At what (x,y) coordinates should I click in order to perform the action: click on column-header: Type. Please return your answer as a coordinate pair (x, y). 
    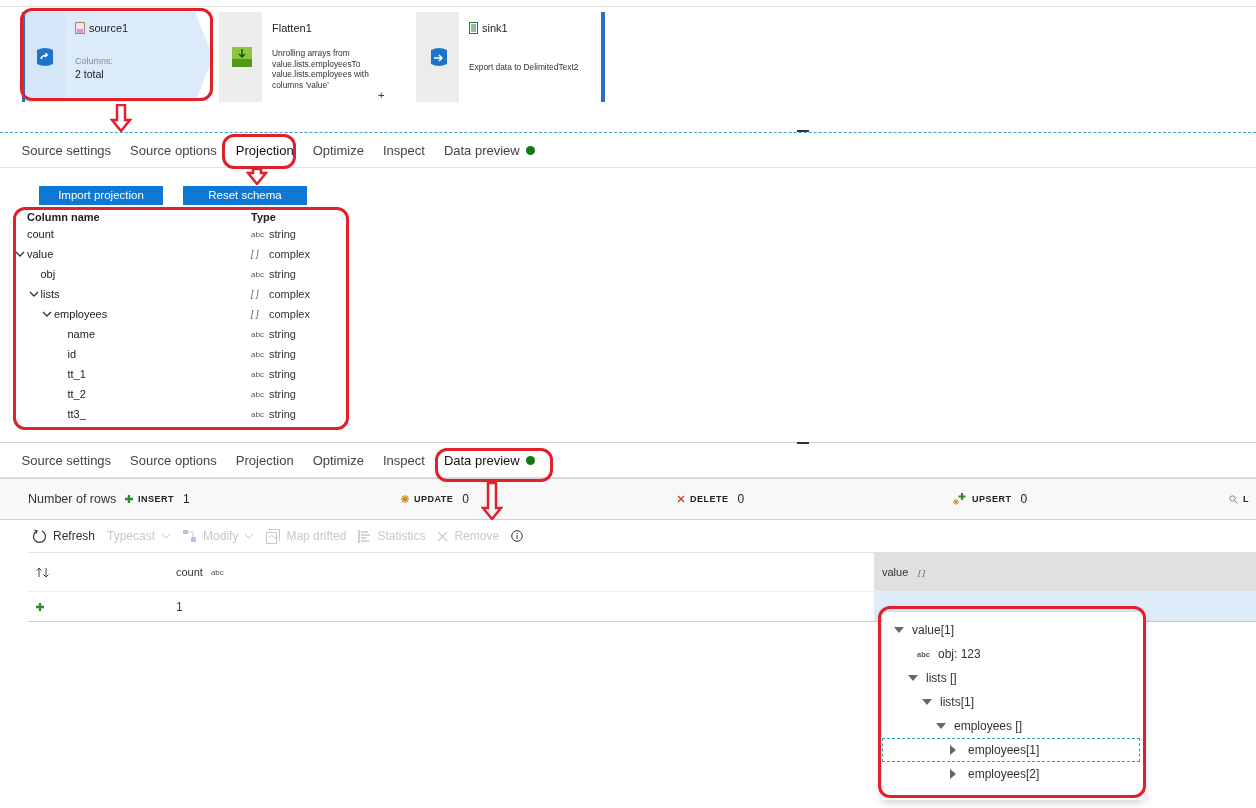
    Looking at the image, I should click on (263, 217).